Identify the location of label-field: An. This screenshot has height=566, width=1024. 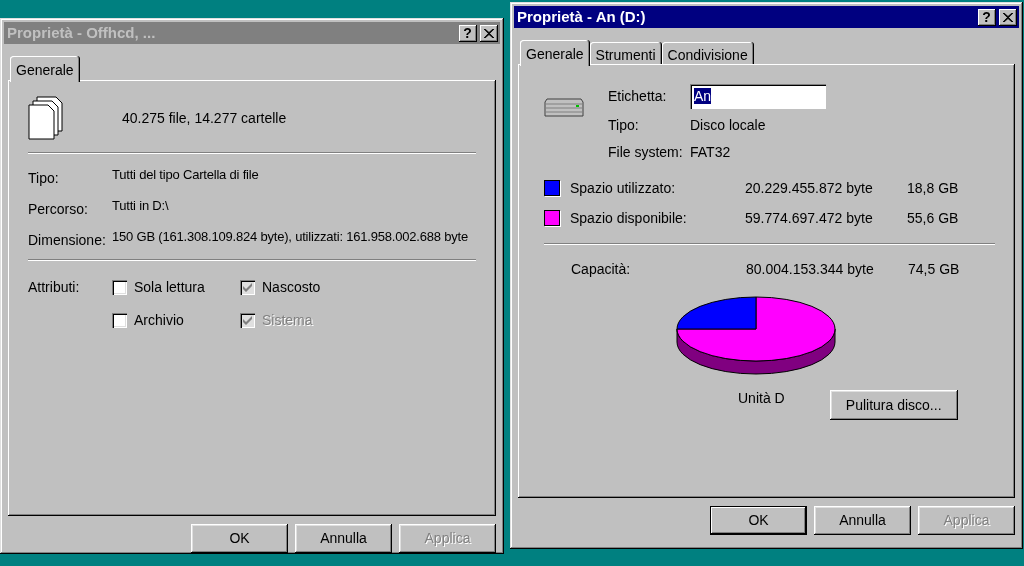
(758, 96).